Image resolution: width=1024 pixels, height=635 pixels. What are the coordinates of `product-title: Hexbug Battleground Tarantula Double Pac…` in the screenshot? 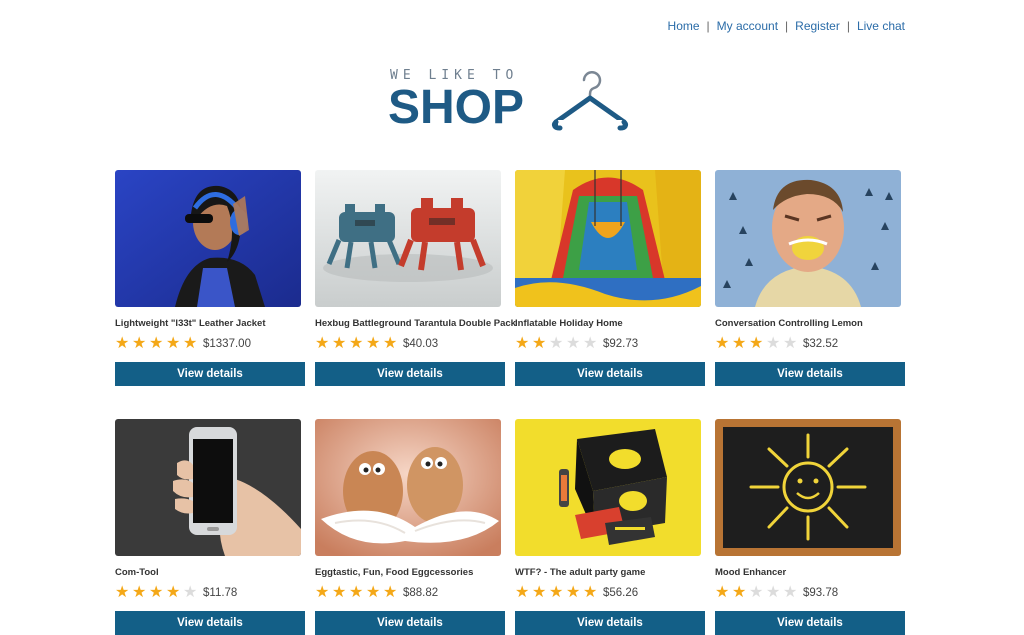 It's located at (415, 324).